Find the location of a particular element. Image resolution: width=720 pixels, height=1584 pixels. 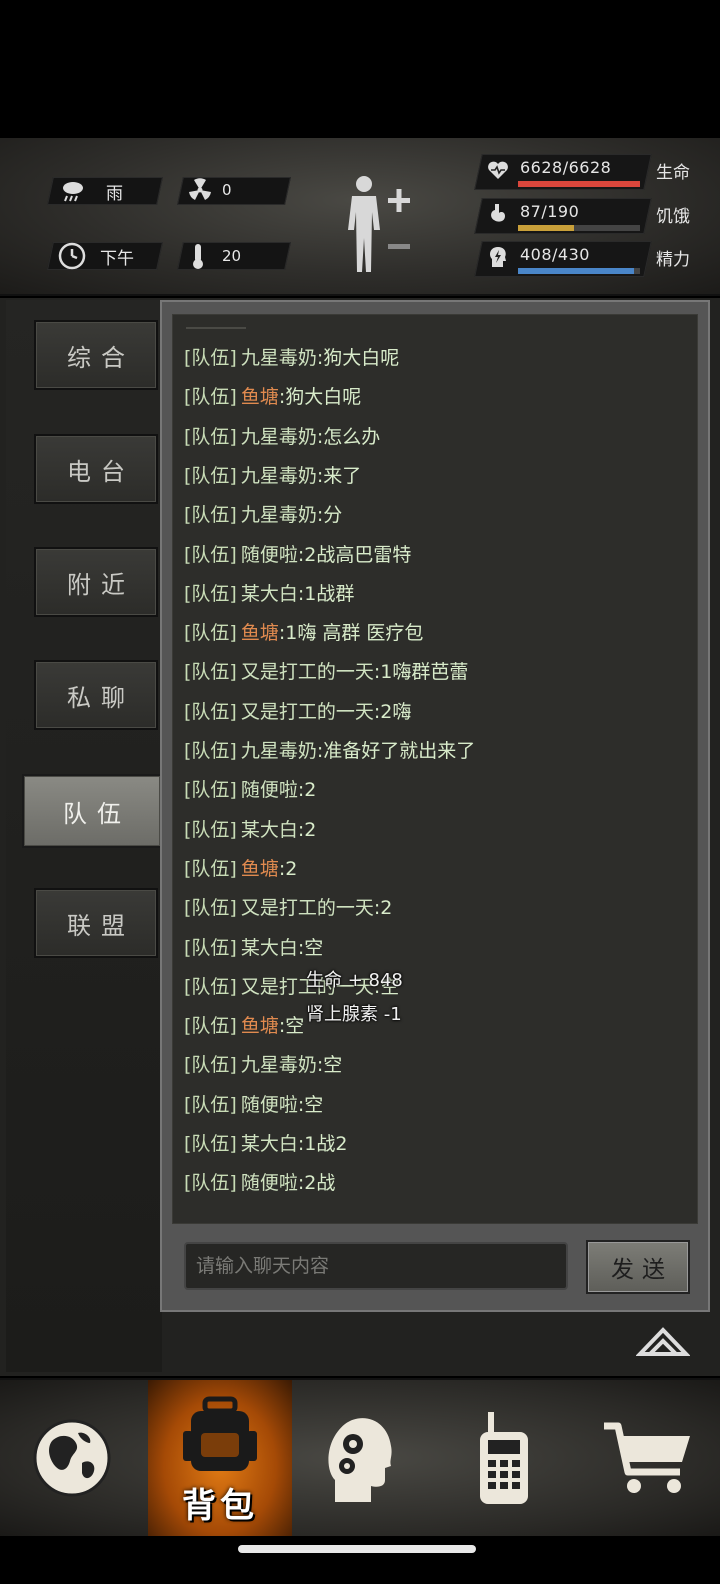

temperature-indicator: 20 is located at coordinates (215, 256).